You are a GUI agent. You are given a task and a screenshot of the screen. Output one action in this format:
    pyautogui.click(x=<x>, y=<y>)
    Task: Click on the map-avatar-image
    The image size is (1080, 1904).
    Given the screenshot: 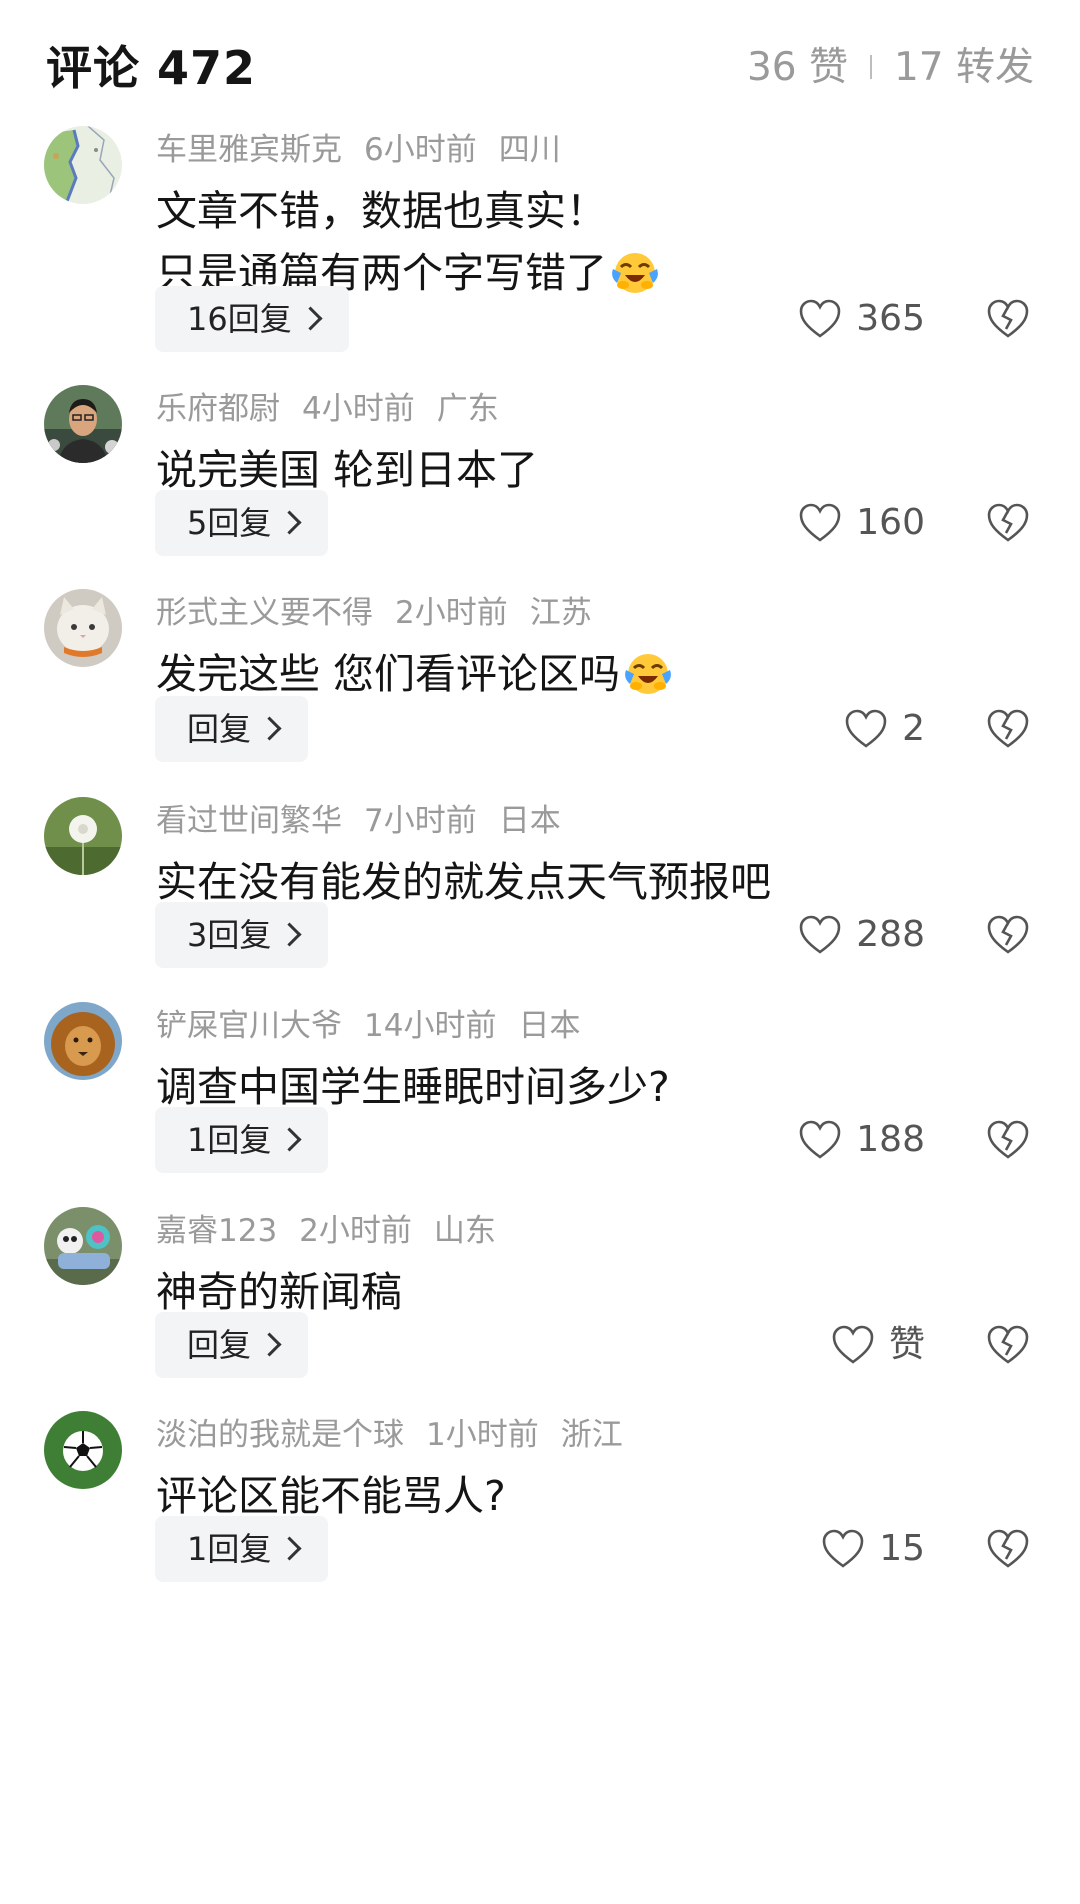 What is the action you would take?
    pyautogui.click(x=83, y=165)
    